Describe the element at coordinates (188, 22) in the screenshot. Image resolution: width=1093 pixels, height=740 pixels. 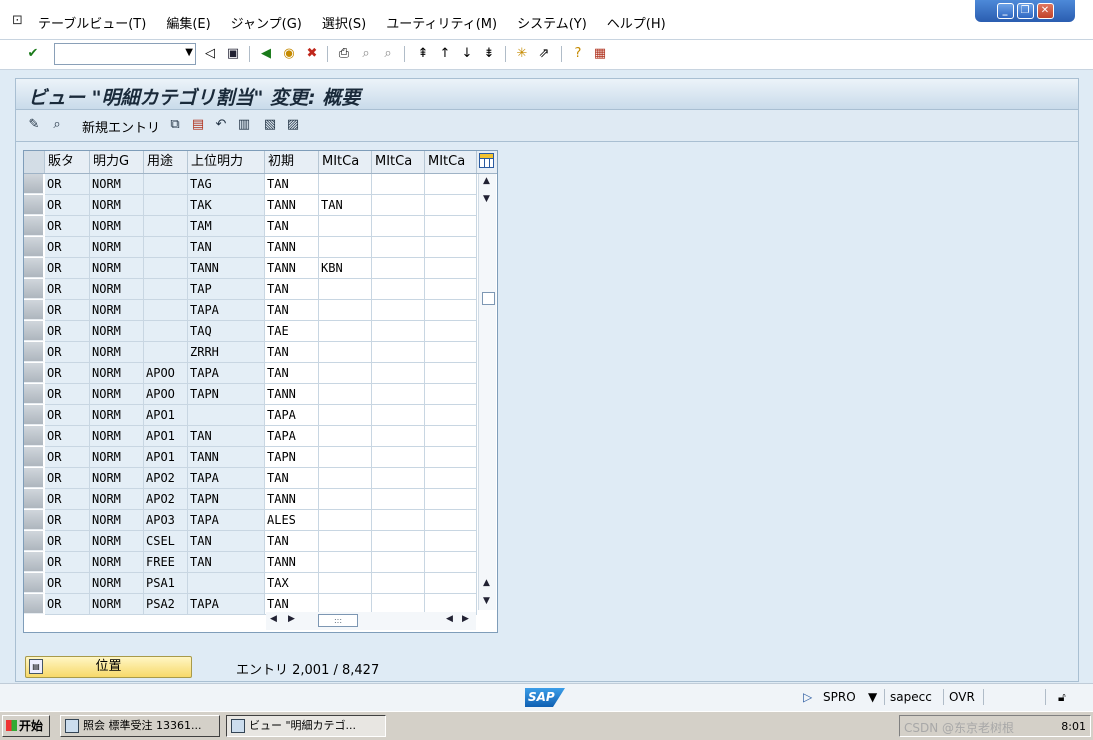
I see `menu-edit: 編集(E)` at that location.